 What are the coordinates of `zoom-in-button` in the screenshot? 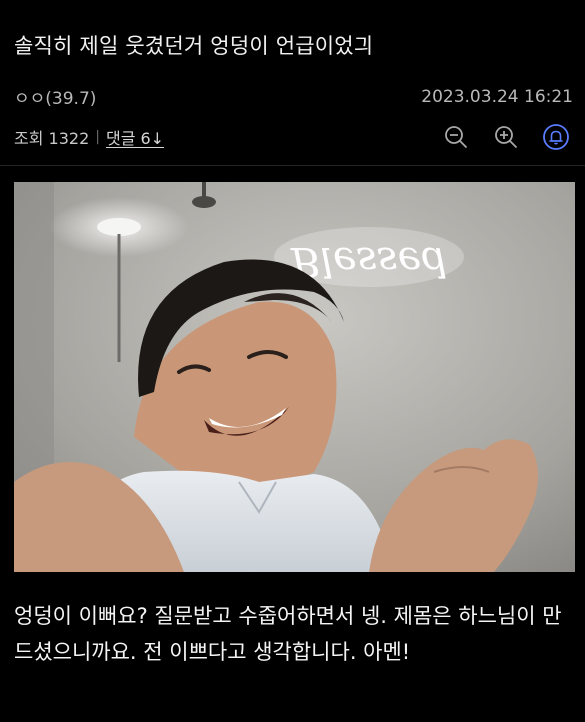 It's located at (506, 137).